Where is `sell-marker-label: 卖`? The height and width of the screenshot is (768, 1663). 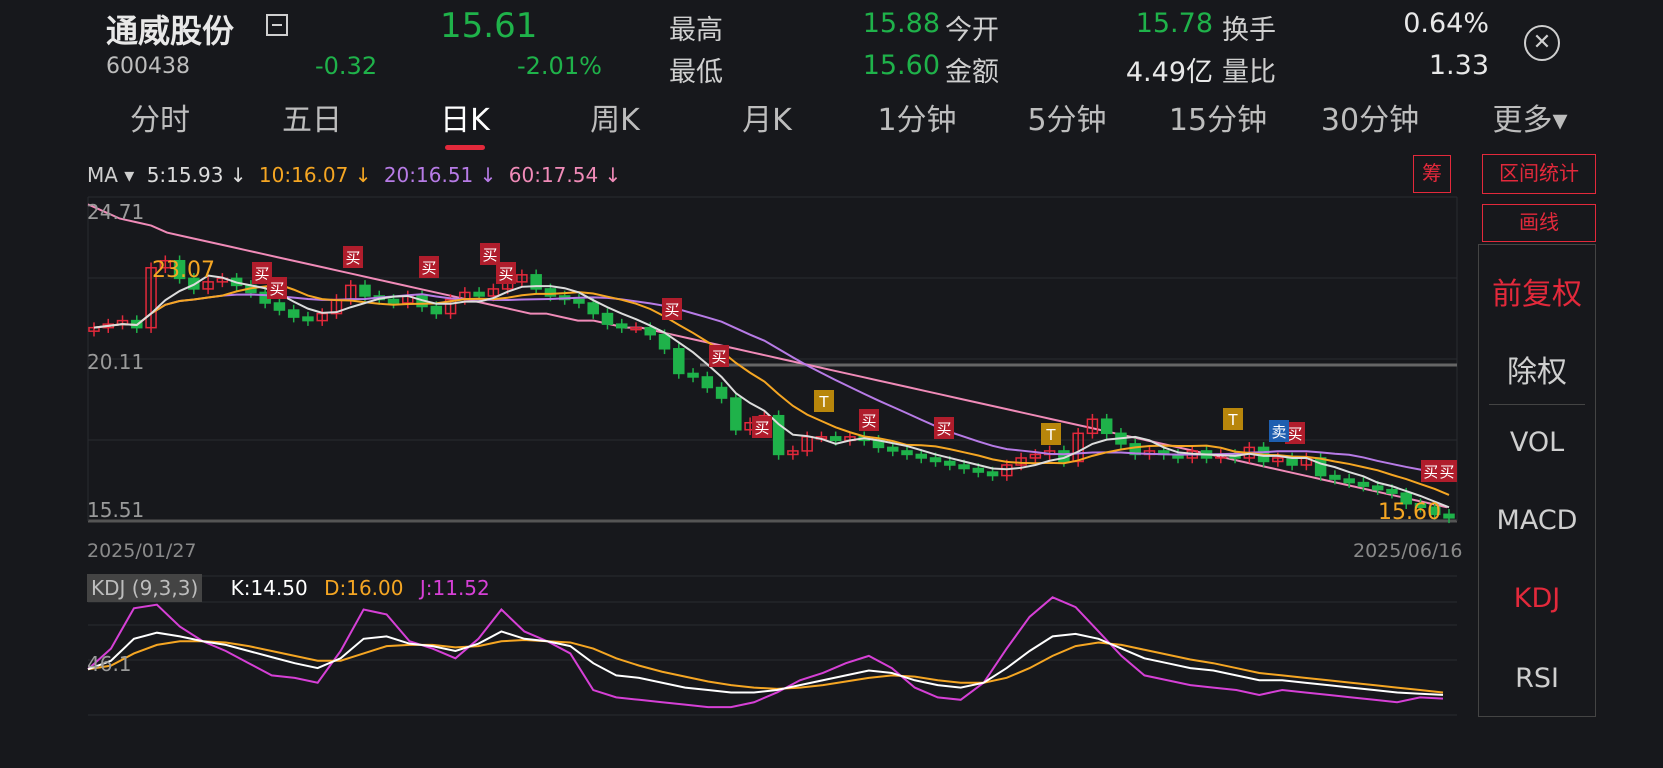
sell-marker-label: 卖 is located at coordinates (1278, 432).